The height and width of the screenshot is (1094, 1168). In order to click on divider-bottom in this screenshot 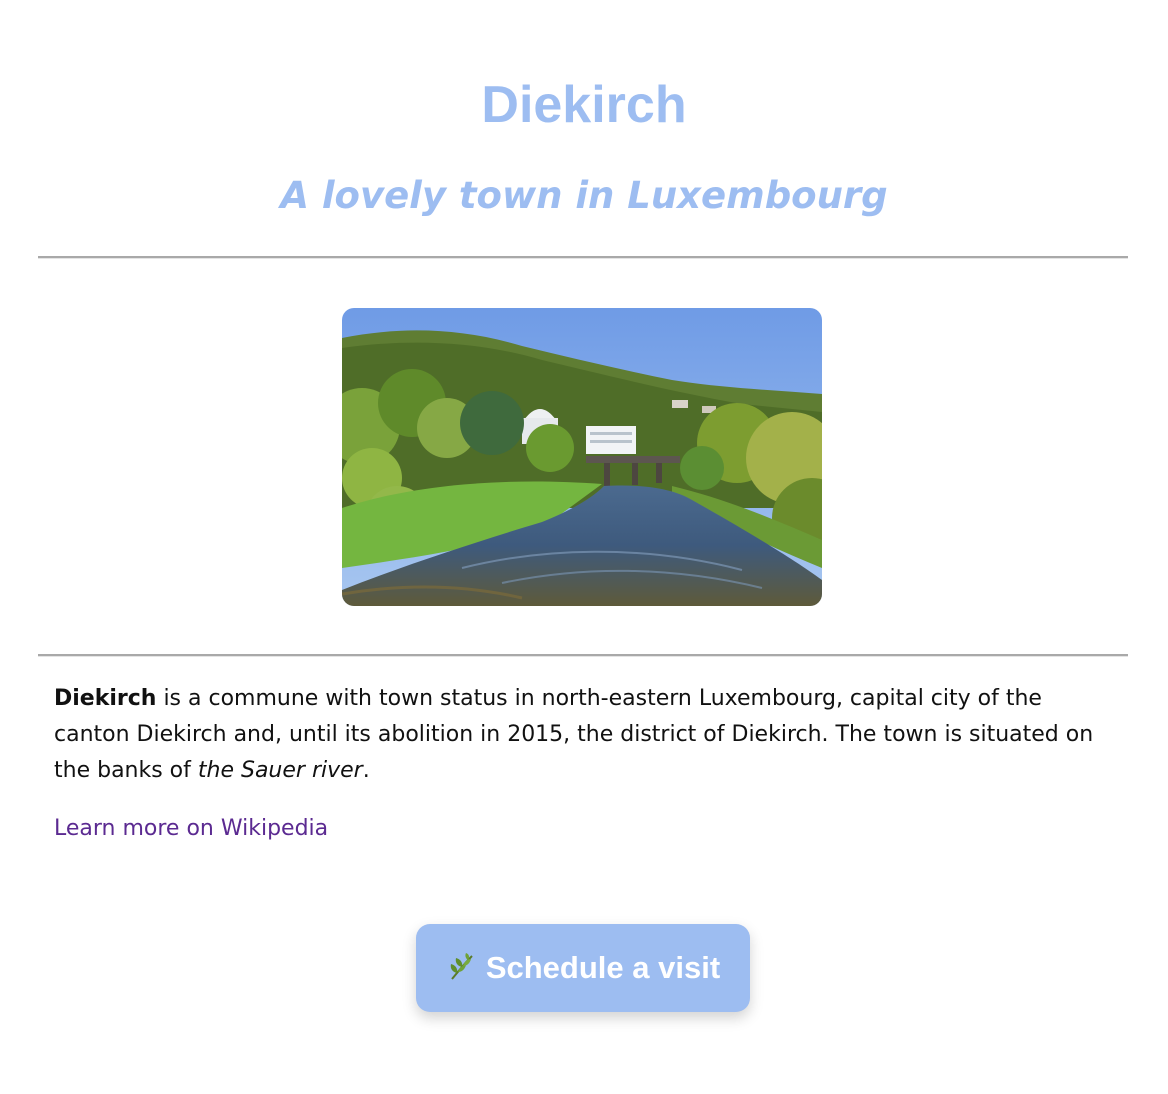, I will do `click(583, 655)`.